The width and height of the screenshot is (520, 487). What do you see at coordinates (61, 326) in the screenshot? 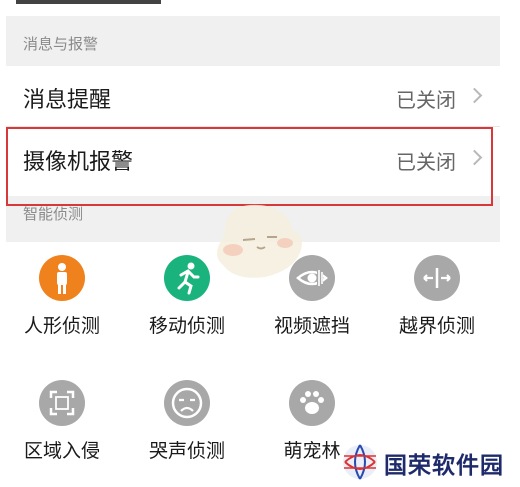
I see `detection-label: 人形侦测` at bounding box center [61, 326].